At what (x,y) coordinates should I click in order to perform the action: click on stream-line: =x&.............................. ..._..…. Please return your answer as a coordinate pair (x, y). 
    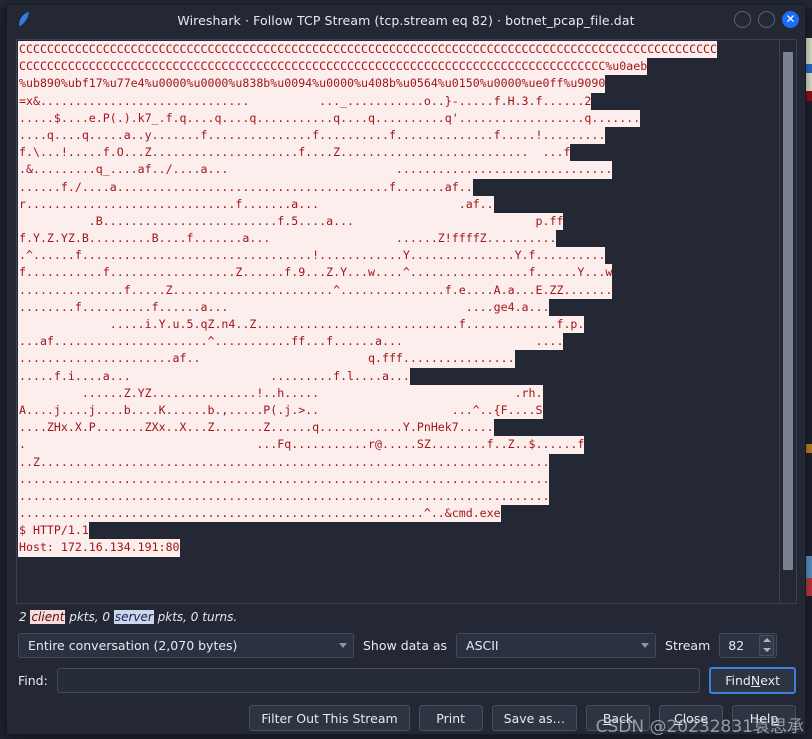
    Looking at the image, I should click on (305, 101).